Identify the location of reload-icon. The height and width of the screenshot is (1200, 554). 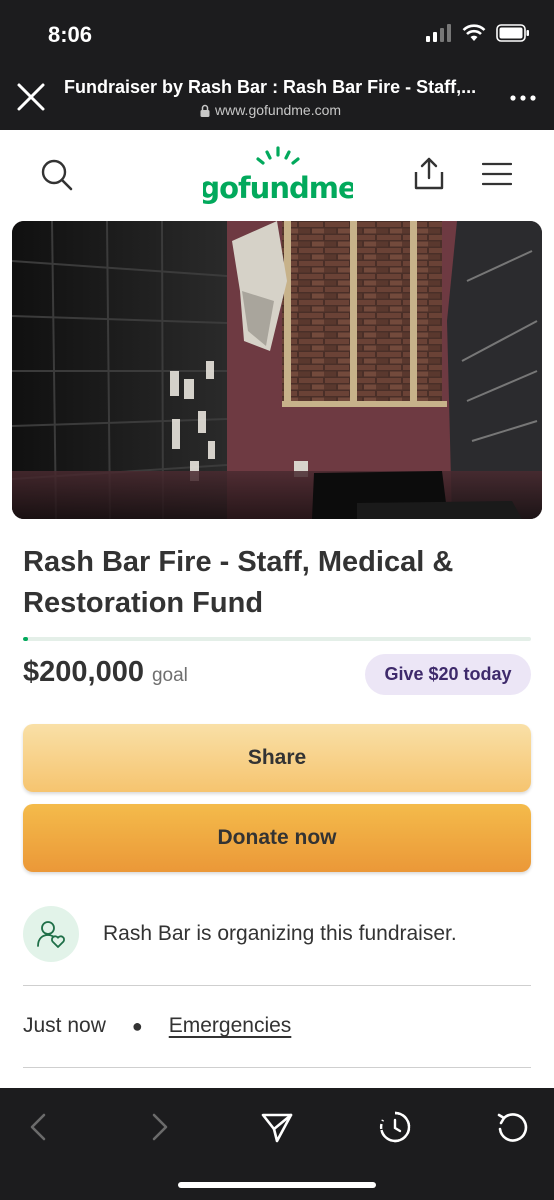
(513, 1127).